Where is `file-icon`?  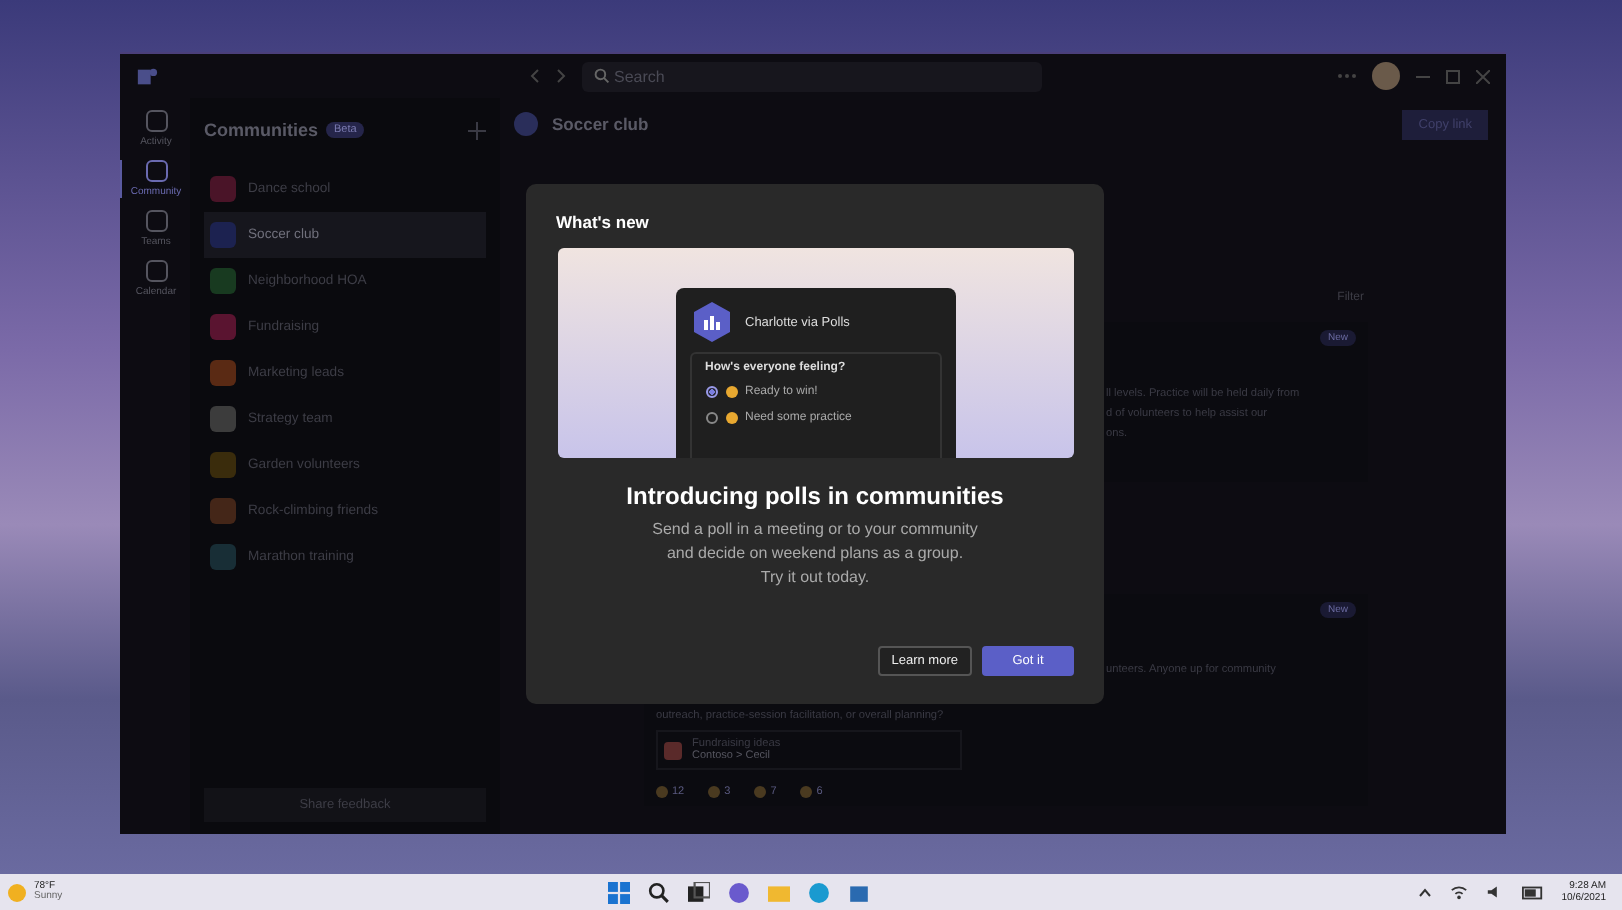 file-icon is located at coordinates (673, 750).